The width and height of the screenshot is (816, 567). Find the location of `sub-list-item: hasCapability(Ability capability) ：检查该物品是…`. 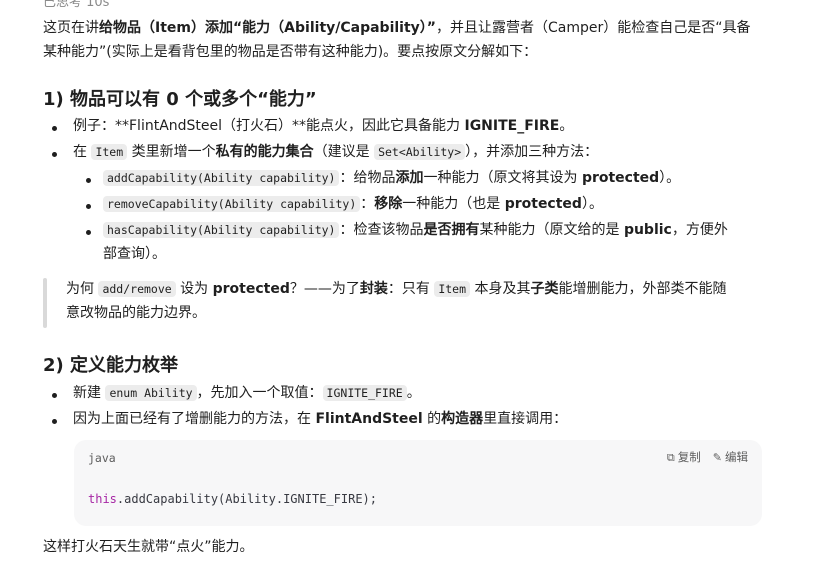

sub-list-item: hasCapability(Ability capability) ：检查该物品是… is located at coordinates (438, 242).